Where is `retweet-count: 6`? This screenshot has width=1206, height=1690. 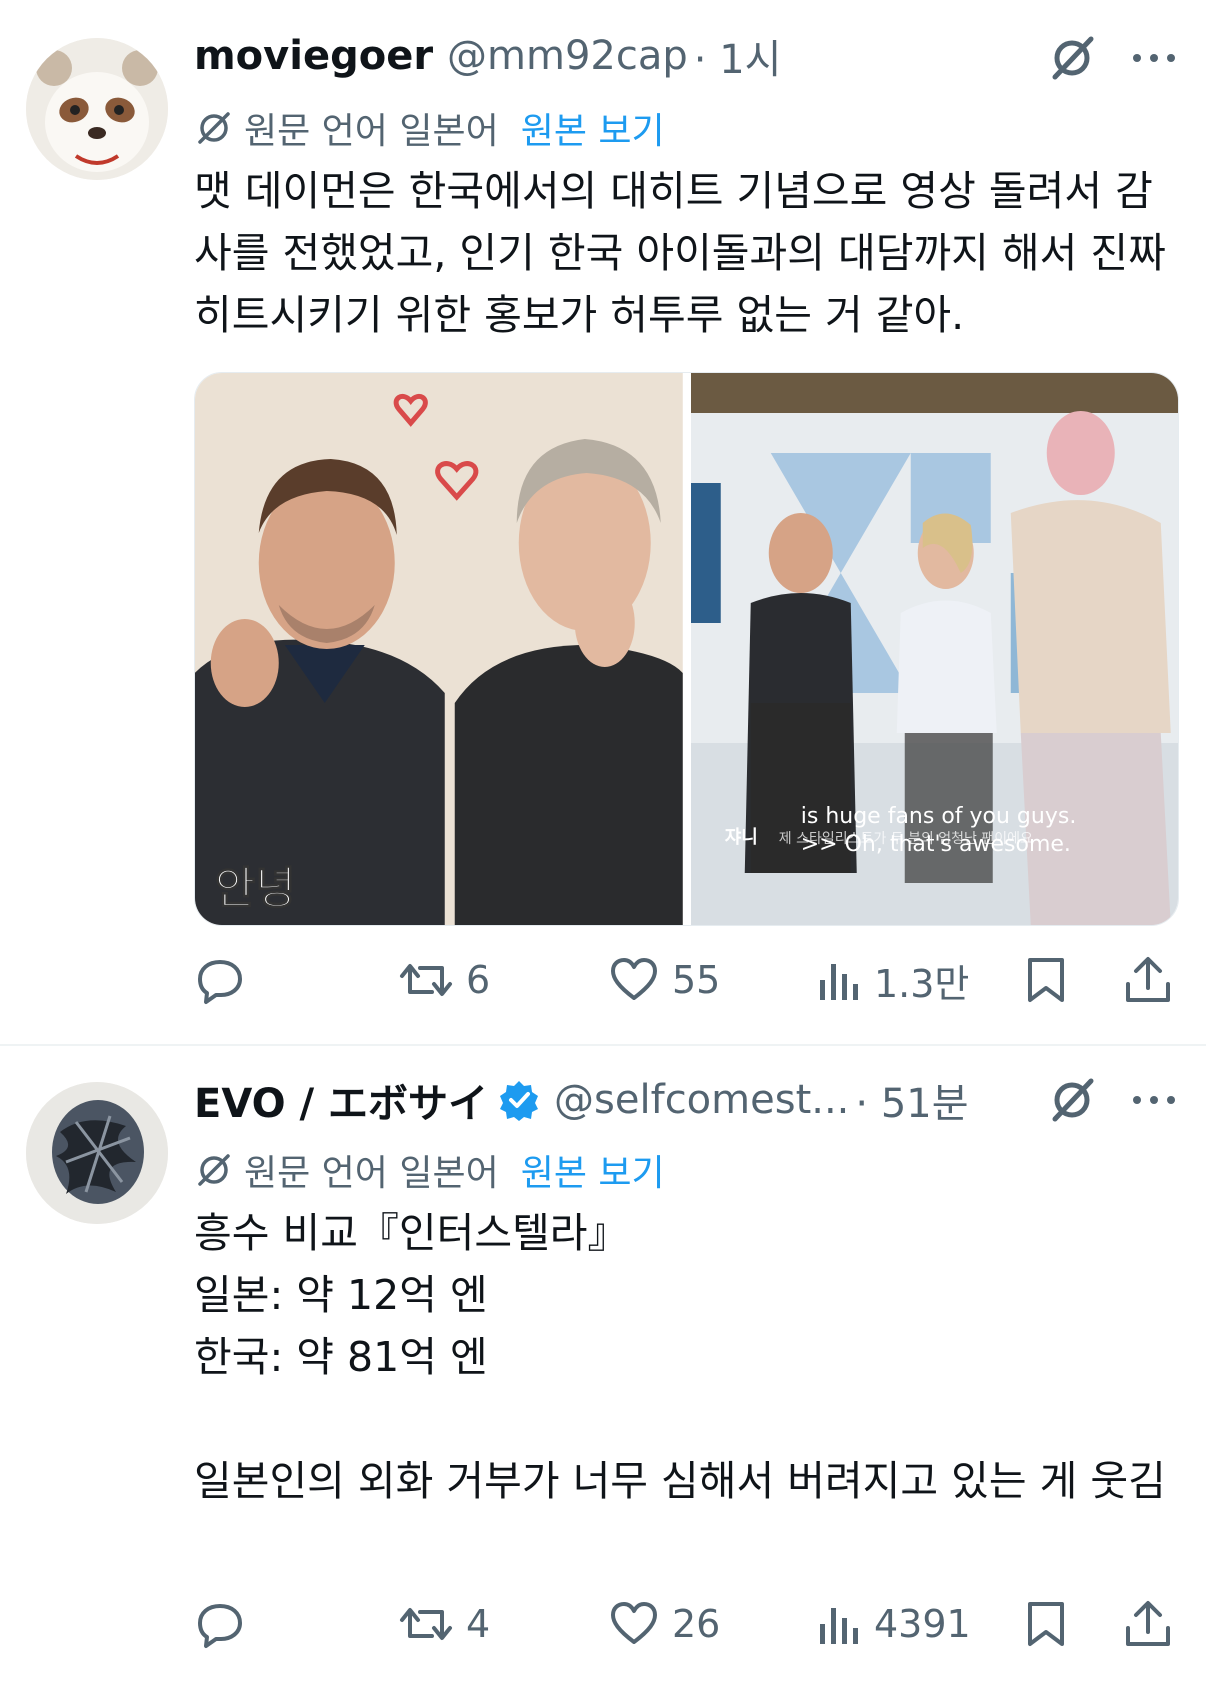 retweet-count: 6 is located at coordinates (478, 980).